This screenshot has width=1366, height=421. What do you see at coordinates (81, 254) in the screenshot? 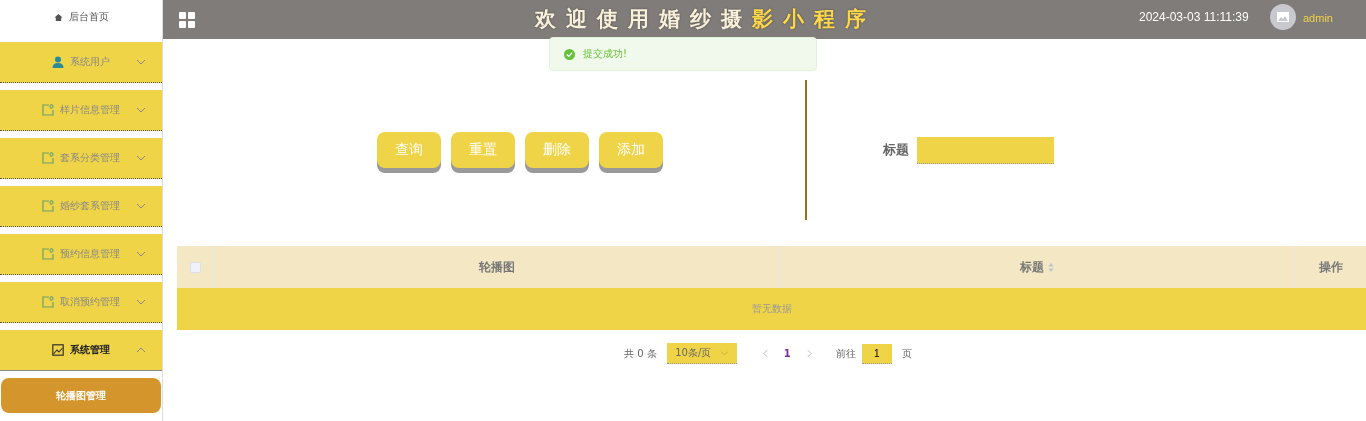
I see `menu-item: 预约信息管理` at bounding box center [81, 254].